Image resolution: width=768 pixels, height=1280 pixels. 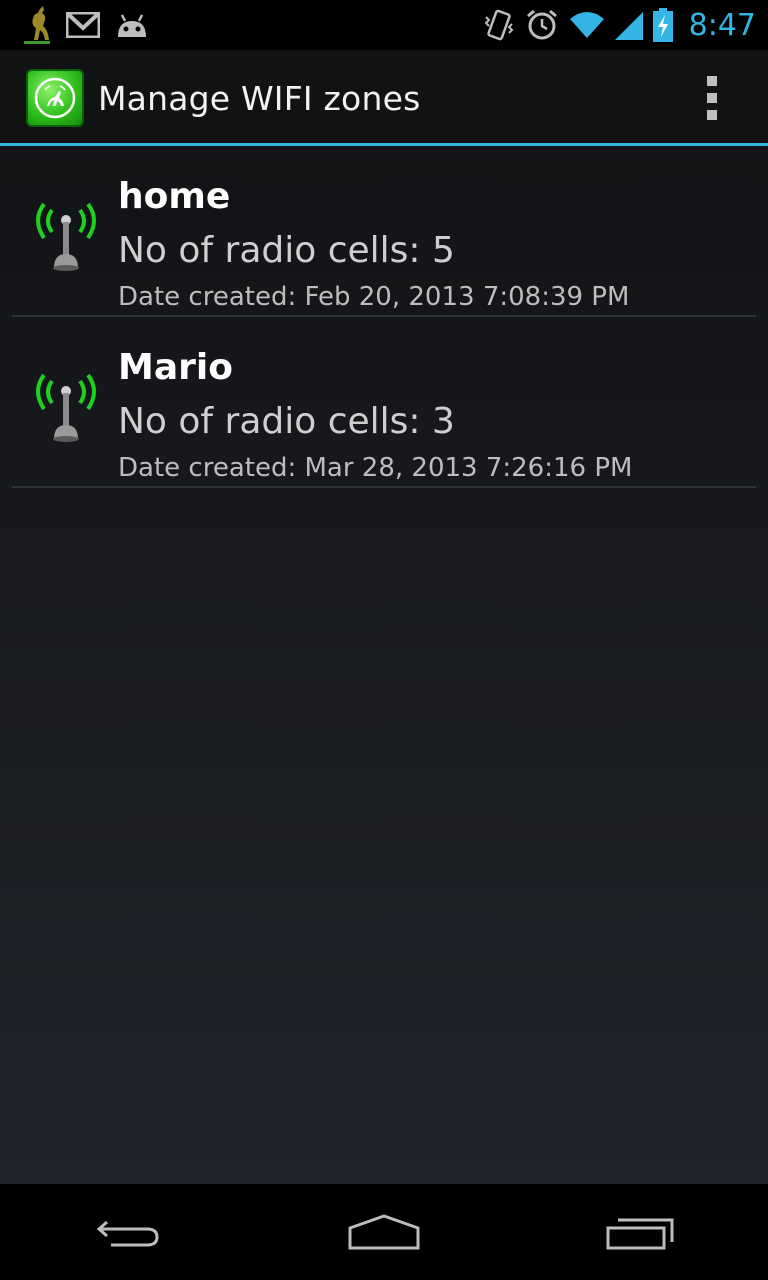 What do you see at coordinates (286, 250) in the screenshot?
I see `zone-cell-count: No of radio cells: 5` at bounding box center [286, 250].